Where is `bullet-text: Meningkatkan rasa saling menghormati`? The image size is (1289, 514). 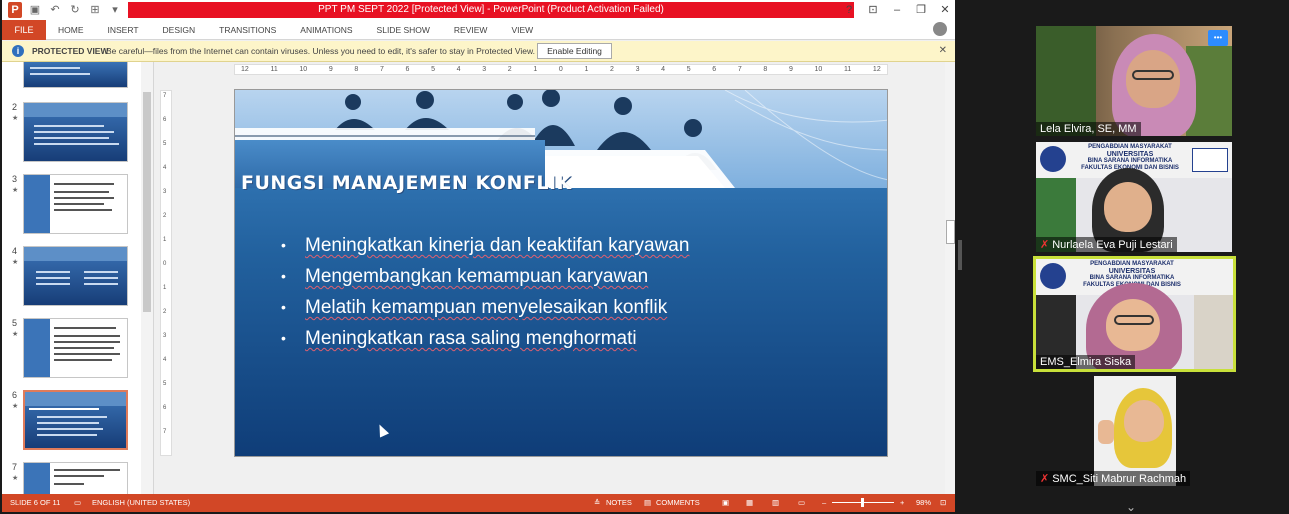
bullet-text: Meningkatkan rasa saling menghormati is located at coordinates (471, 338).